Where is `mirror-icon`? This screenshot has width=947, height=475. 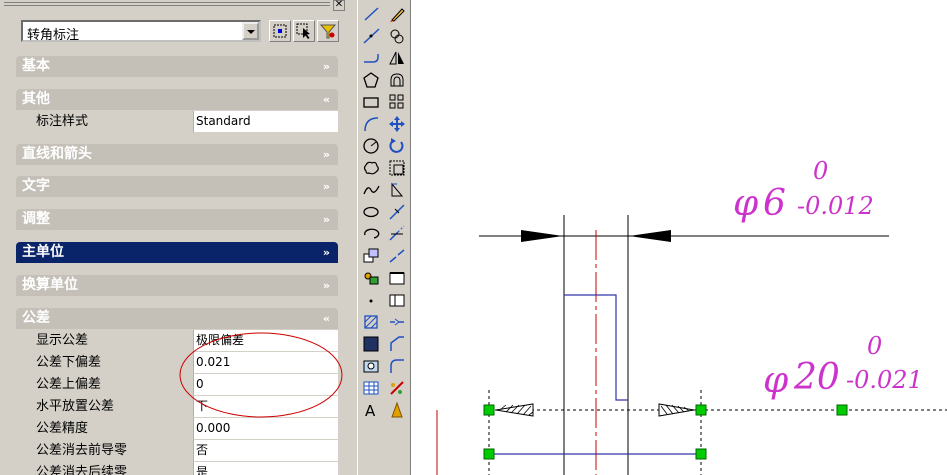
mirror-icon is located at coordinates (397, 58).